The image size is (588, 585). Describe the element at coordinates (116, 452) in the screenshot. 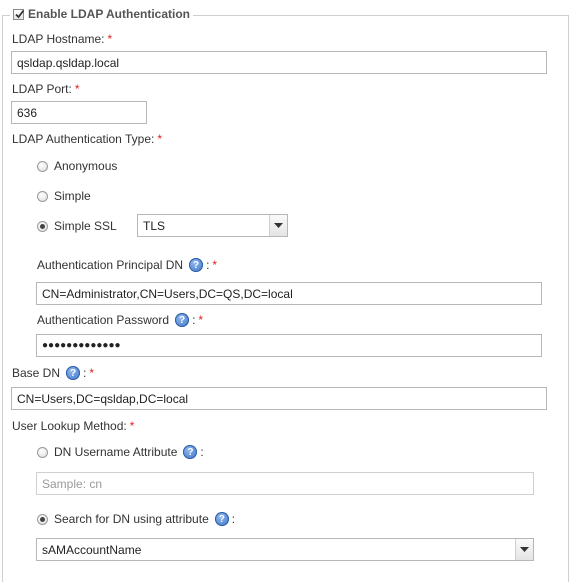

I see `radio-dn-username-label: DN Username Attribute` at that location.